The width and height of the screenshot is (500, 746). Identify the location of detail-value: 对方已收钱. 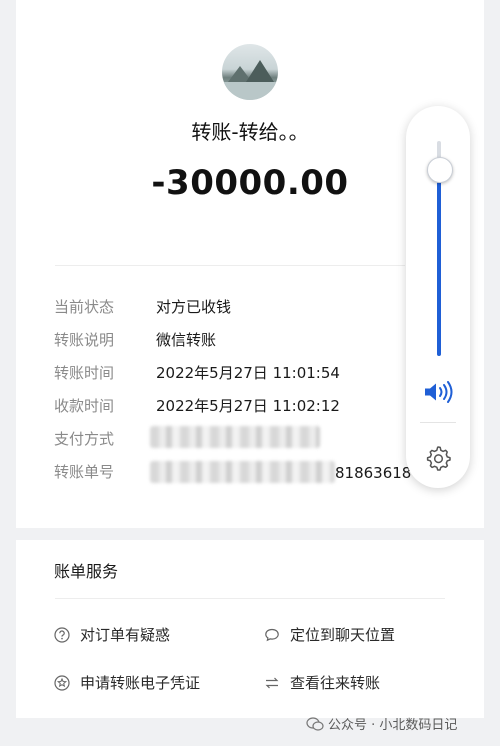
(194, 307).